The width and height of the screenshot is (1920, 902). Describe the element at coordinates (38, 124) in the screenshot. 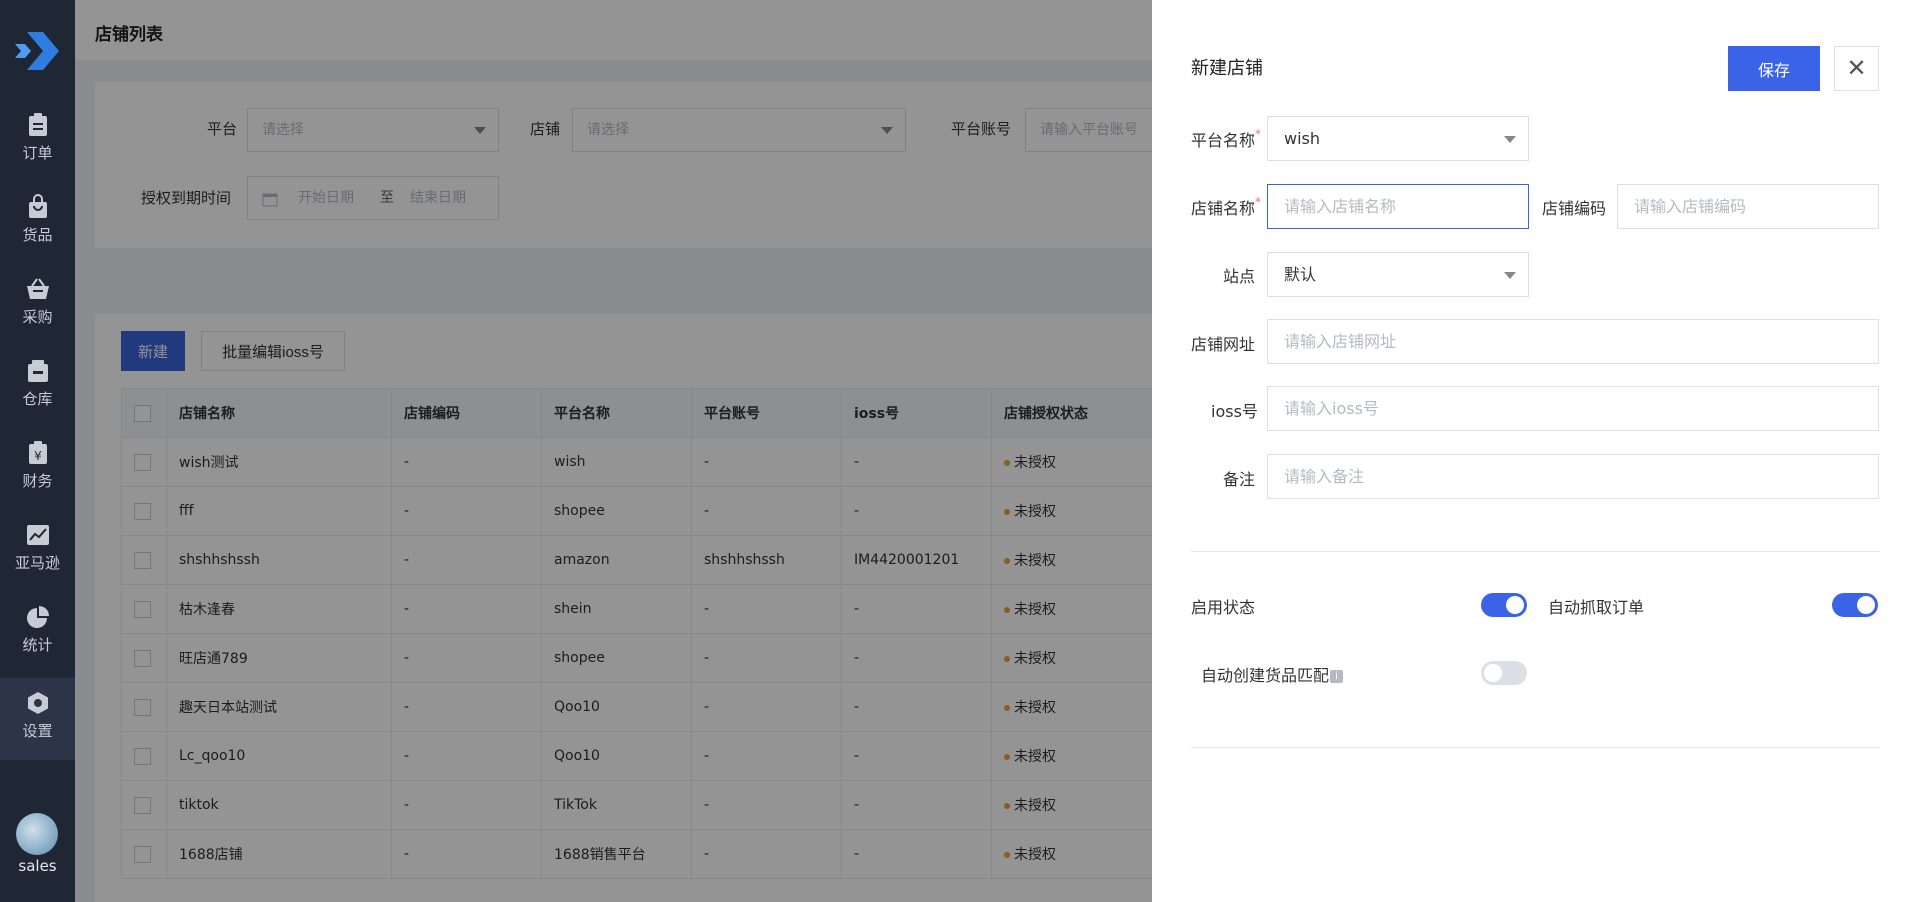

I see `clipboard-icon` at that location.